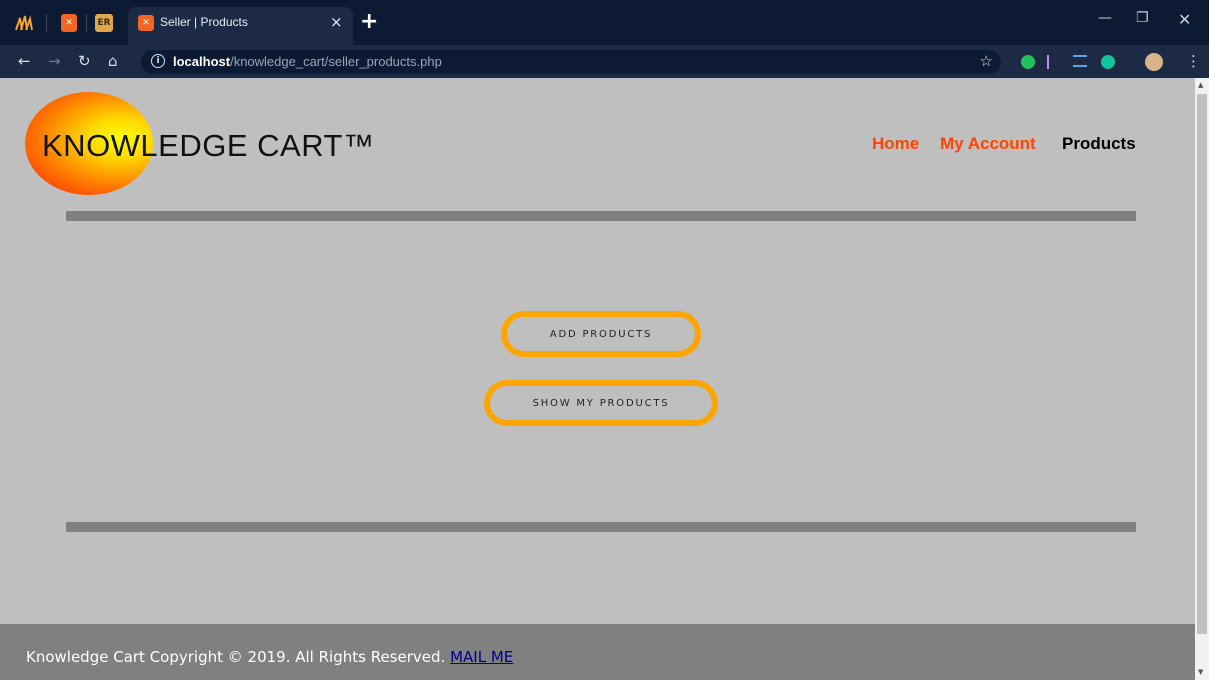 The height and width of the screenshot is (680, 1209). What do you see at coordinates (113, 61) in the screenshot?
I see `home-icon: ⌂` at bounding box center [113, 61].